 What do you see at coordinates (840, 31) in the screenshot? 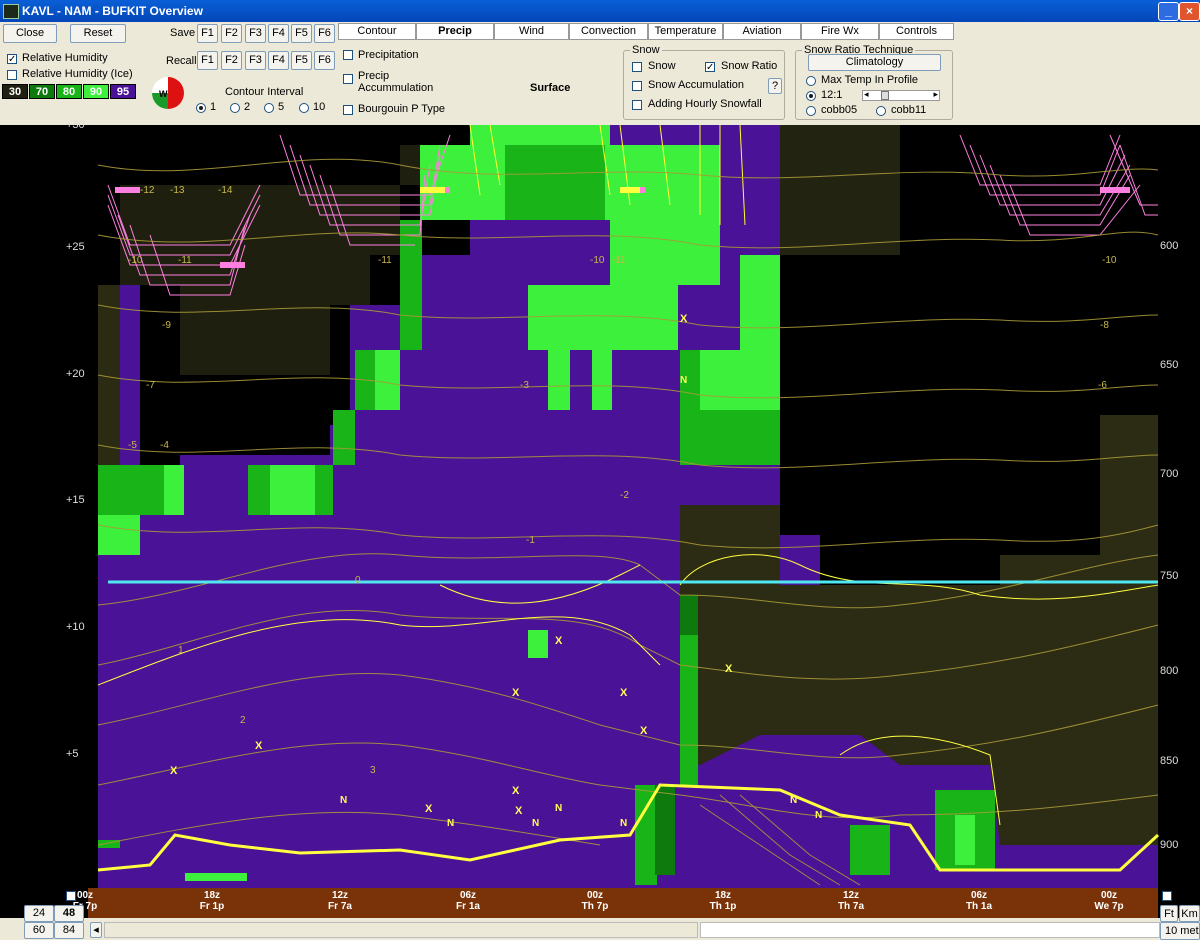
I see `tab-fire-wx: Fire Wx` at bounding box center [840, 31].